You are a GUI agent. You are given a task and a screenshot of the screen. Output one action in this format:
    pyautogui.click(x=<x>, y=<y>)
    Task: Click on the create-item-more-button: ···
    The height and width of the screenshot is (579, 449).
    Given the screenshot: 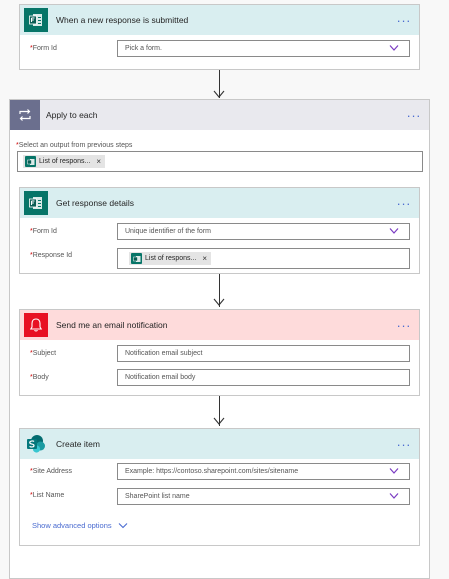 What is the action you would take?
    pyautogui.click(x=404, y=444)
    